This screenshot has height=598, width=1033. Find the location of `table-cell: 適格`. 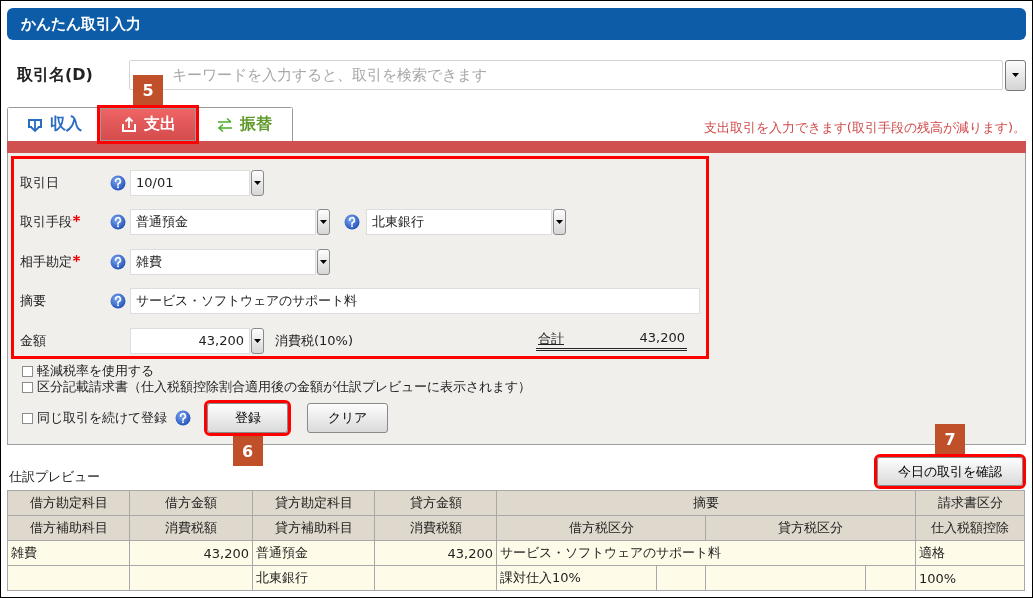

table-cell: 適格 is located at coordinates (970, 553).